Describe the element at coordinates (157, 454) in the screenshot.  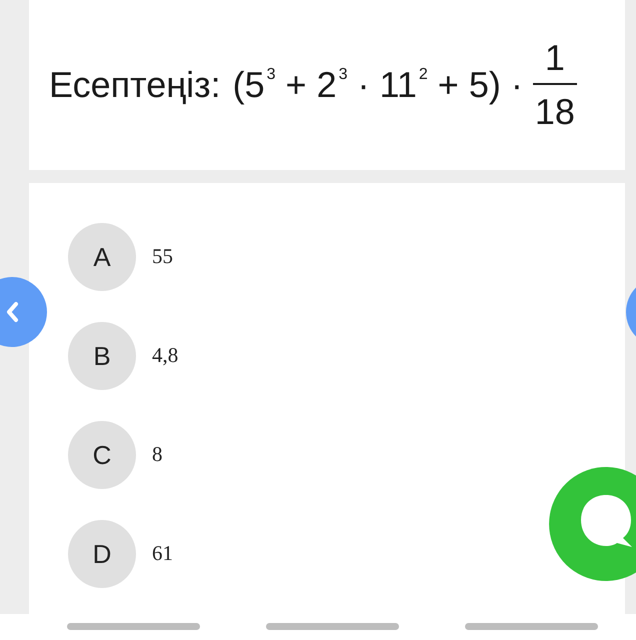
I see `option-value: 8` at that location.